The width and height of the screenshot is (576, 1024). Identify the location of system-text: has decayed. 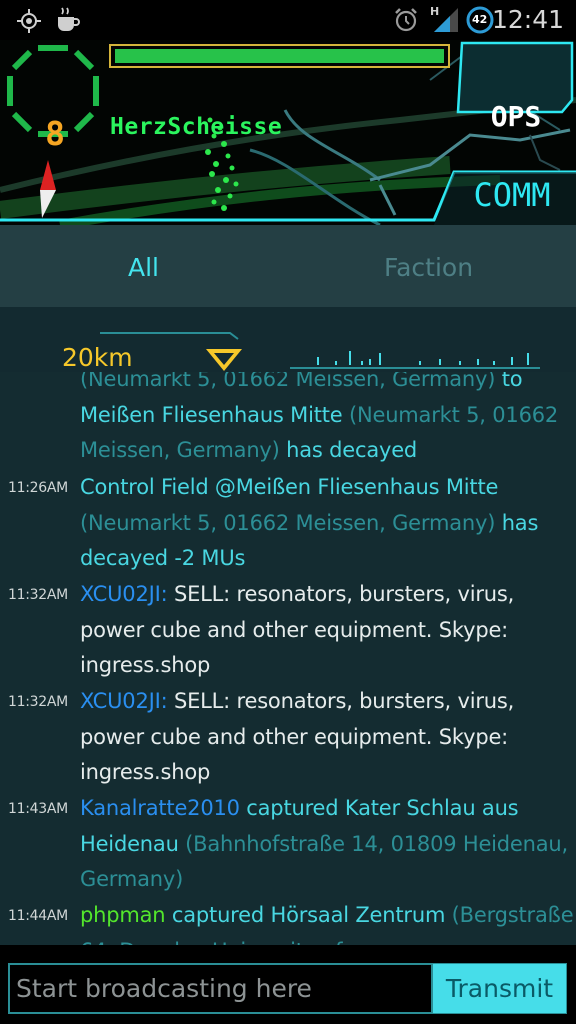
(352, 450).